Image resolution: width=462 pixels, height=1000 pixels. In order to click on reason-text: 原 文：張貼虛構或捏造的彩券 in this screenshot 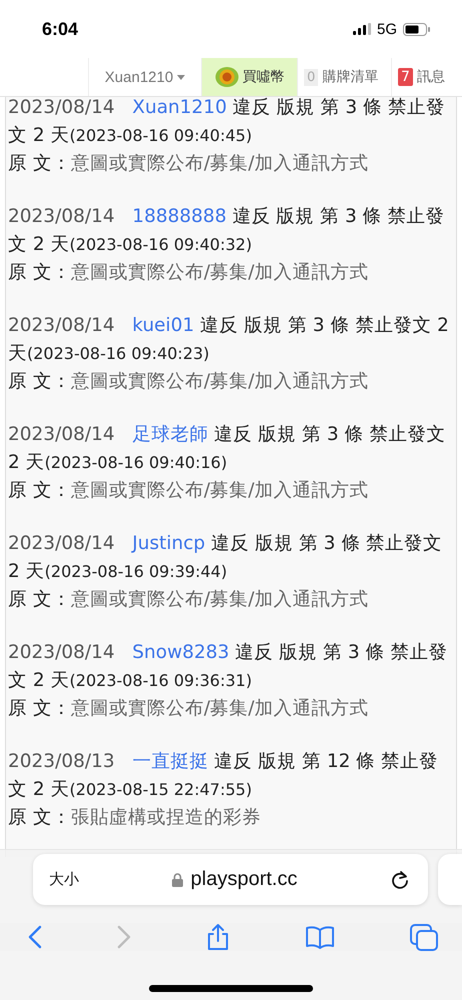, I will do `click(135, 818)`.